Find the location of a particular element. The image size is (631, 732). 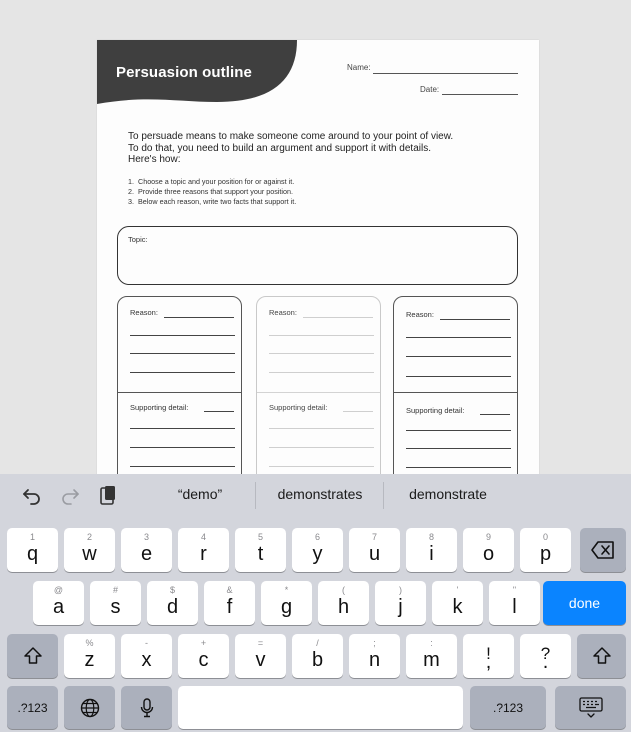

key-alt-char: = is located at coordinates (260, 643).